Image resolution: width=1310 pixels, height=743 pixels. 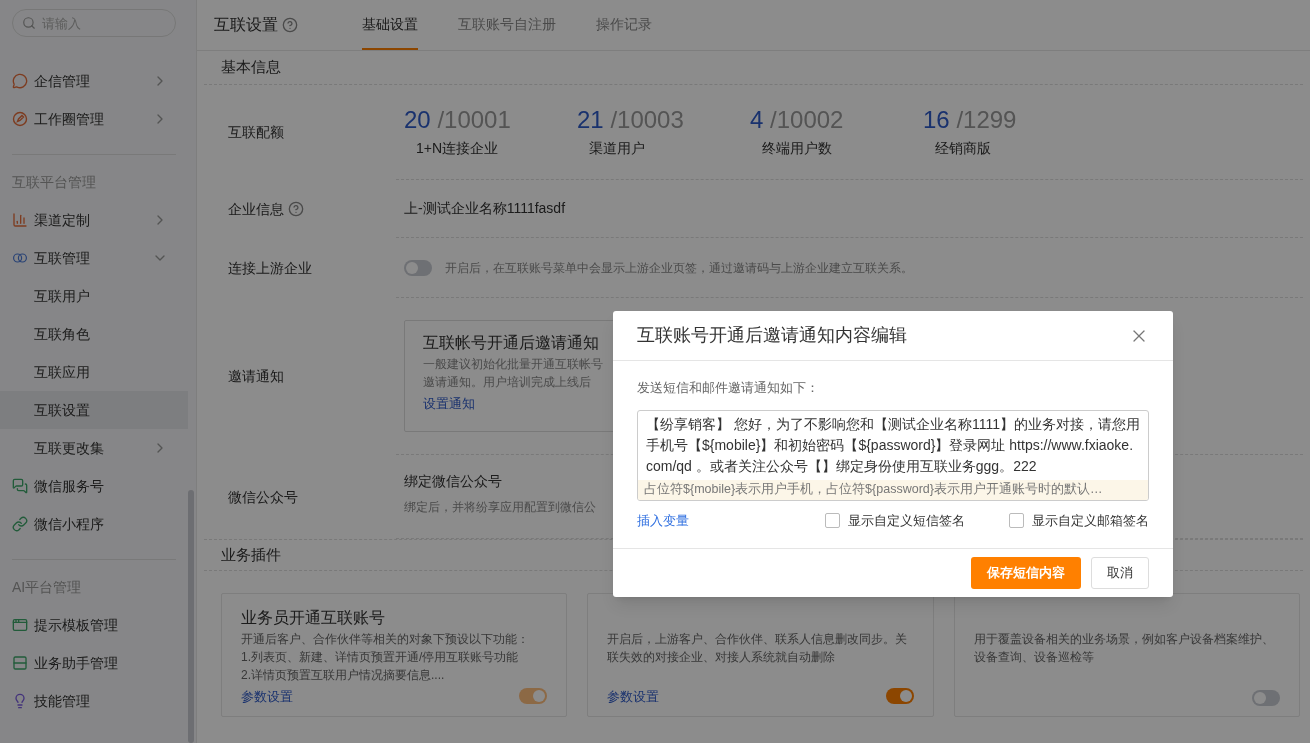 I want to click on quota-caption: 经销商版, so click(x=962, y=148).